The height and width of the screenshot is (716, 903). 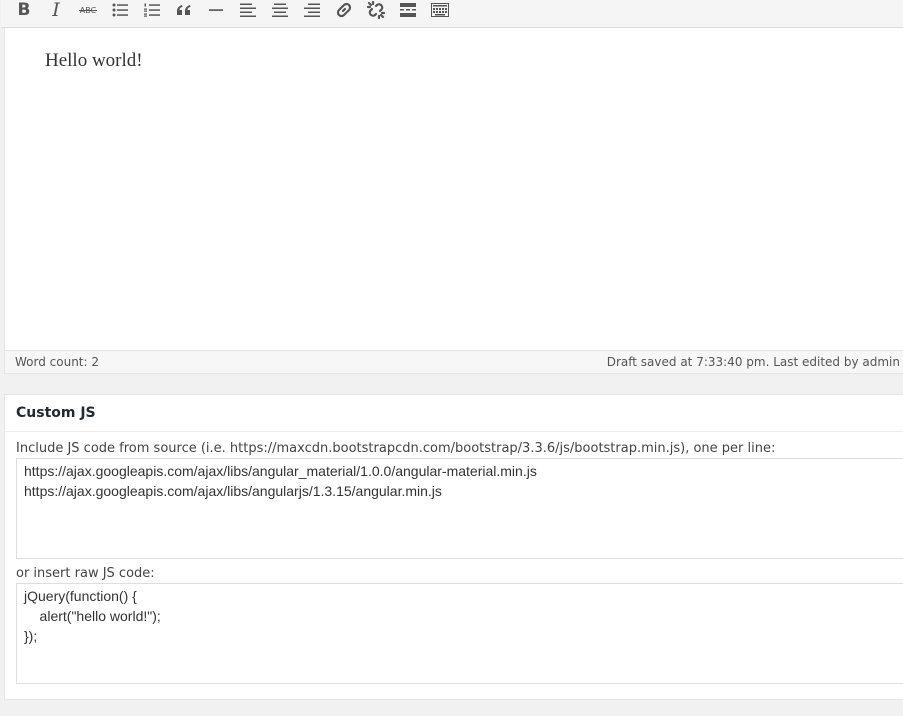 I want to click on read-more-button, so click(x=408, y=12).